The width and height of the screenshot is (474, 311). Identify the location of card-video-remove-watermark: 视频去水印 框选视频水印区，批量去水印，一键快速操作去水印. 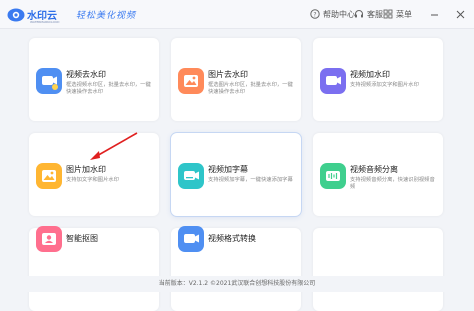
(94, 79).